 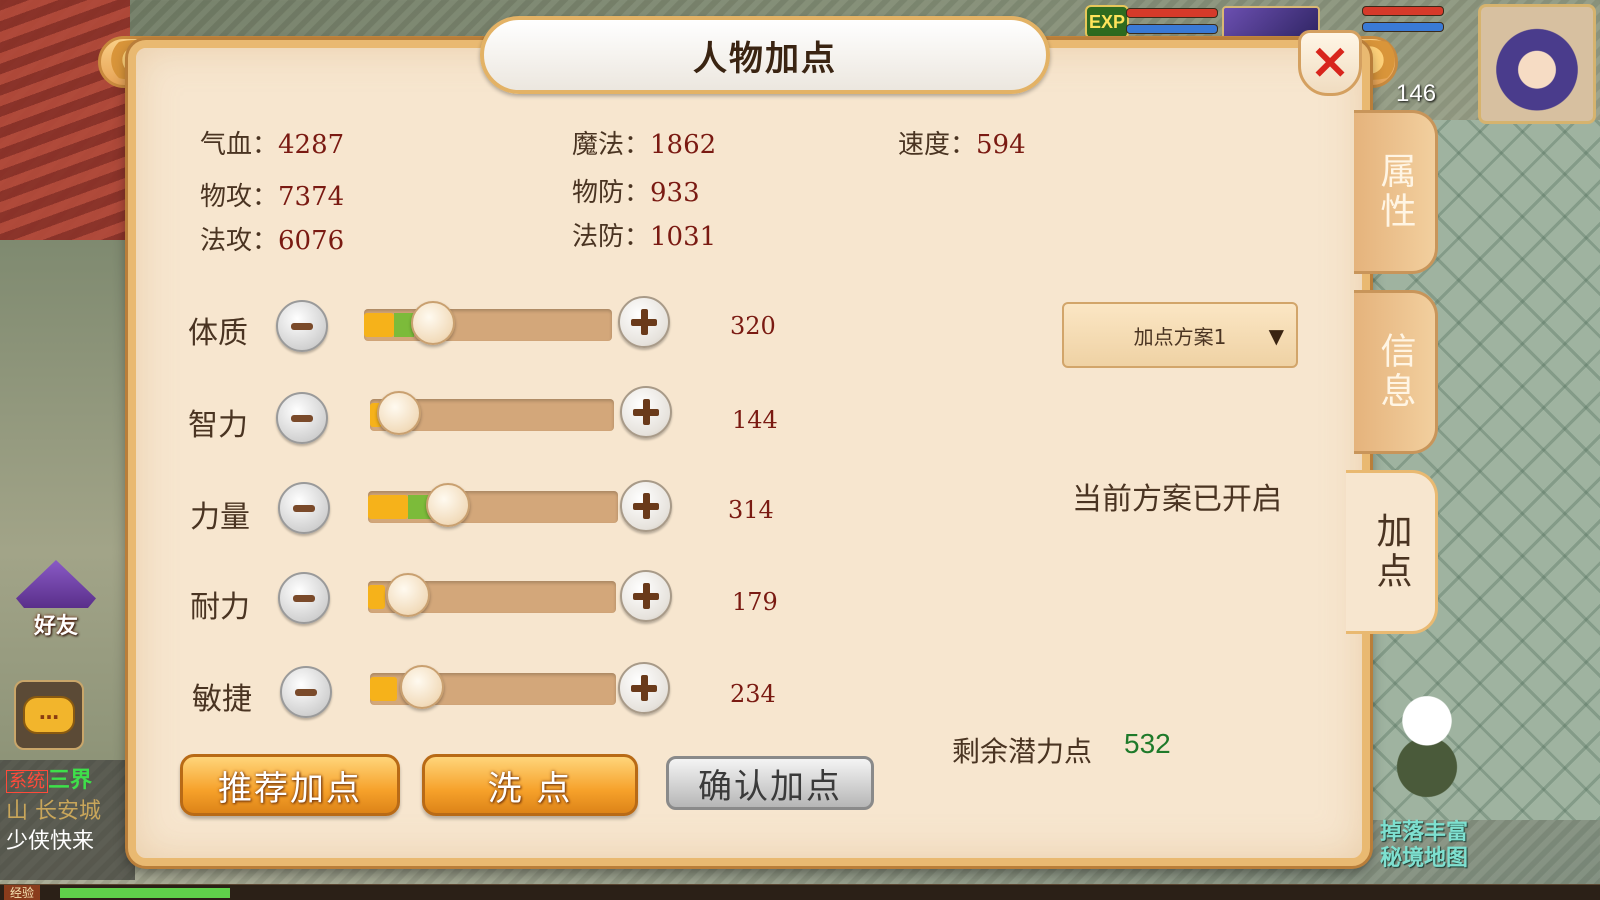 I want to click on plus-button-intelligence, so click(x=646, y=412).